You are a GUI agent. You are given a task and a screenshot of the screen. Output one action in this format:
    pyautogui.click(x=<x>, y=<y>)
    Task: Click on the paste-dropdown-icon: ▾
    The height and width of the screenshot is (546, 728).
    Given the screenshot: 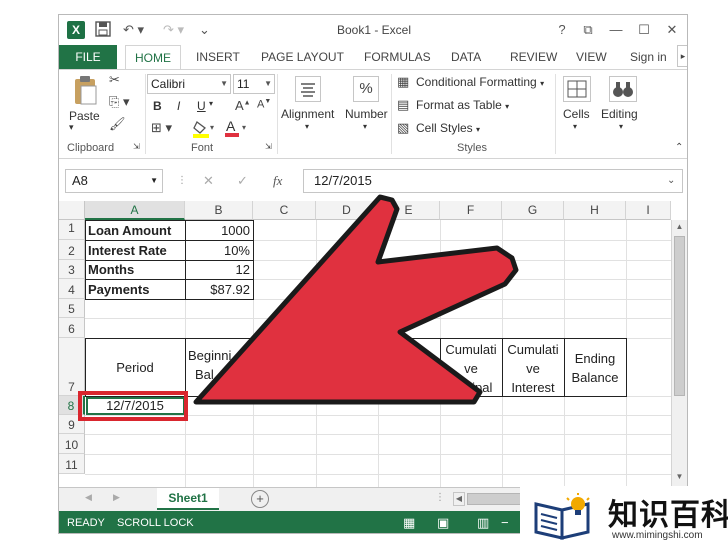 What is the action you would take?
    pyautogui.click(x=71, y=127)
    